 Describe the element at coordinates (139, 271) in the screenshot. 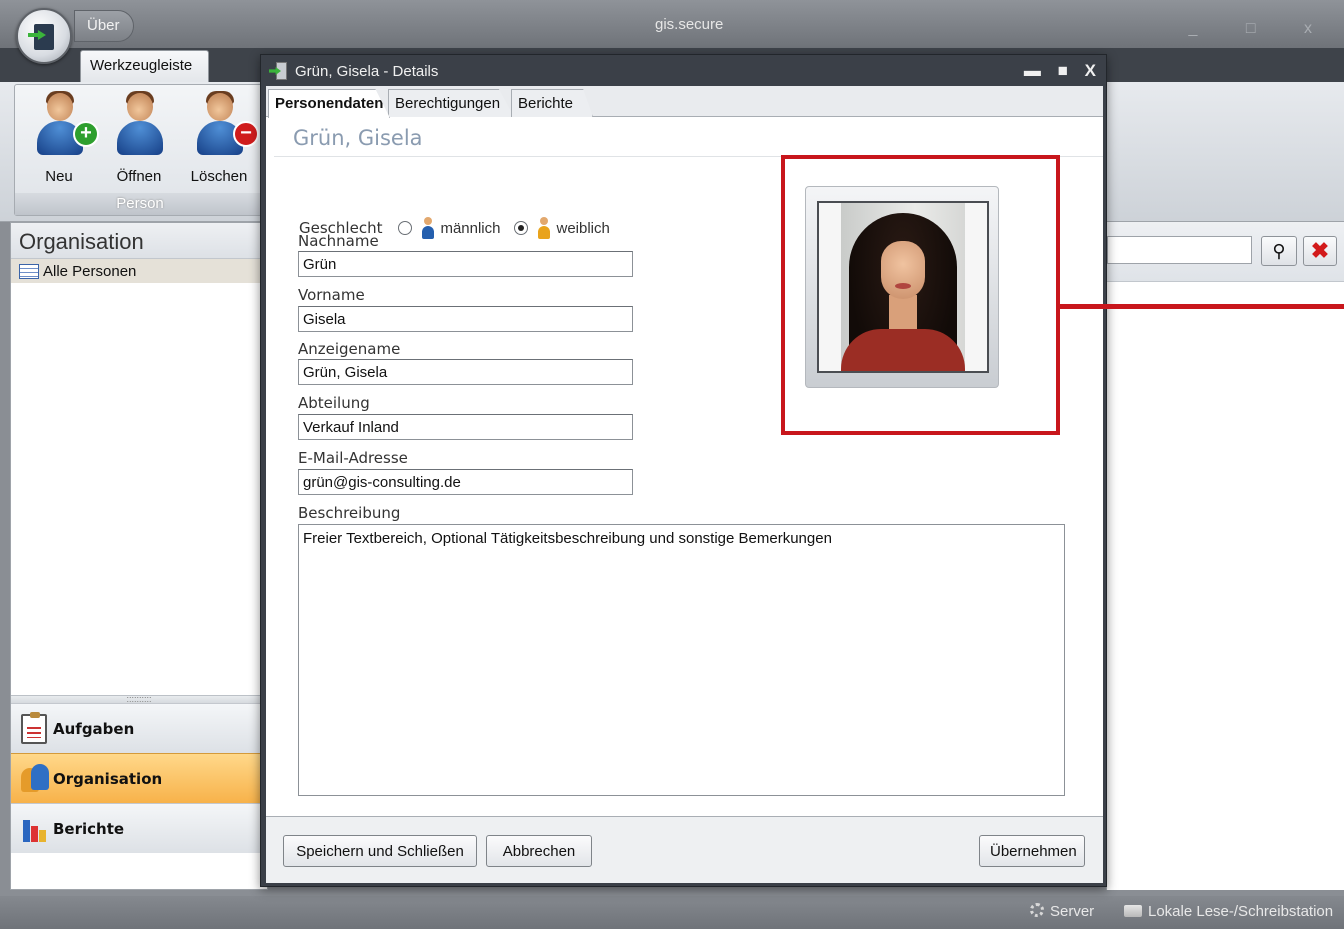

I see `nav-item-alle-personen: Alle Personen` at that location.